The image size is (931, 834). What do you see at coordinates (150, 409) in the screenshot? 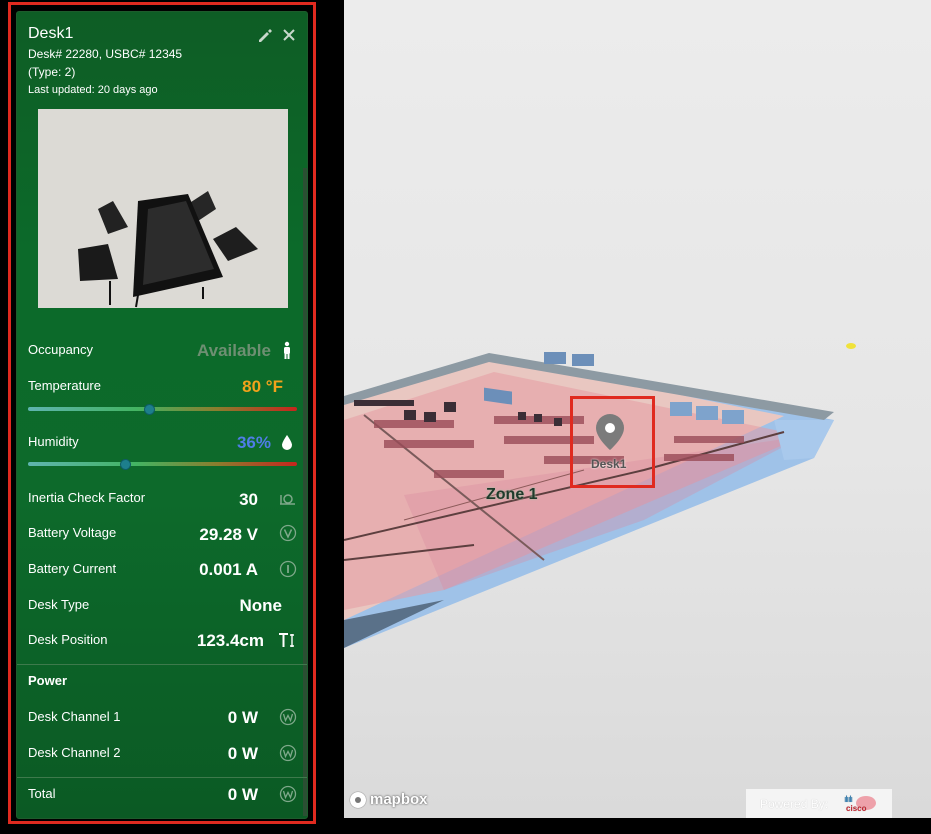
I see `temperature-slider-thumb` at bounding box center [150, 409].